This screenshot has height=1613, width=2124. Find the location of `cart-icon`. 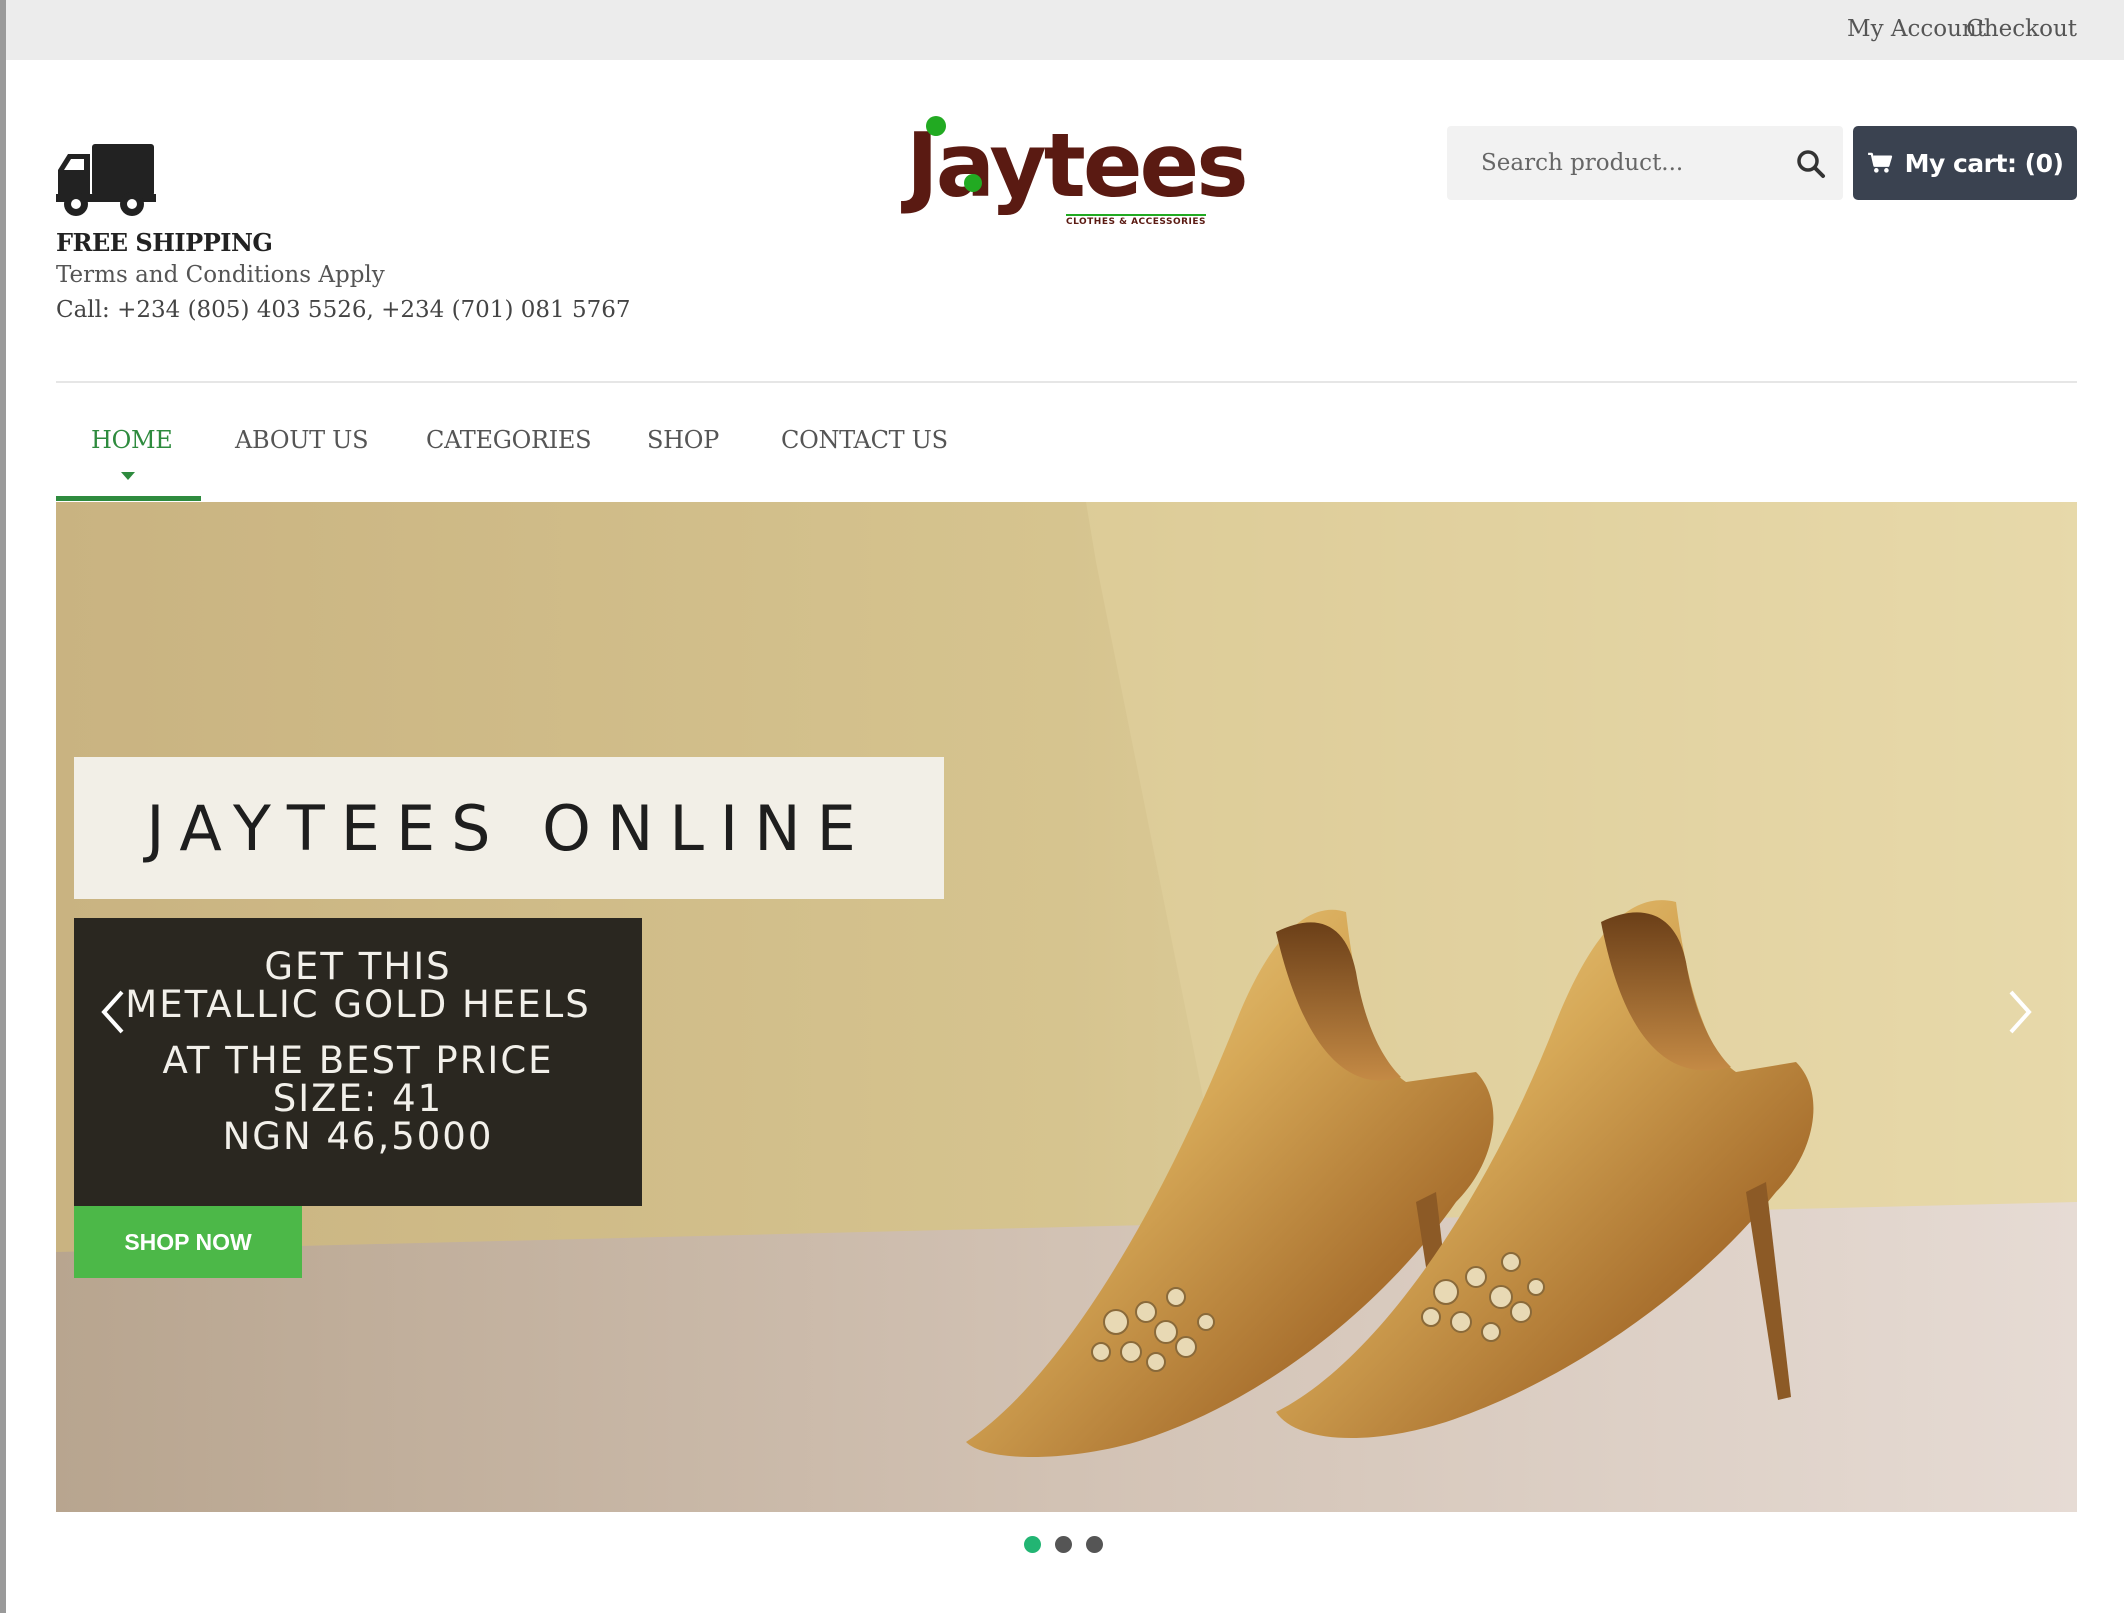

cart-icon is located at coordinates (1879, 162).